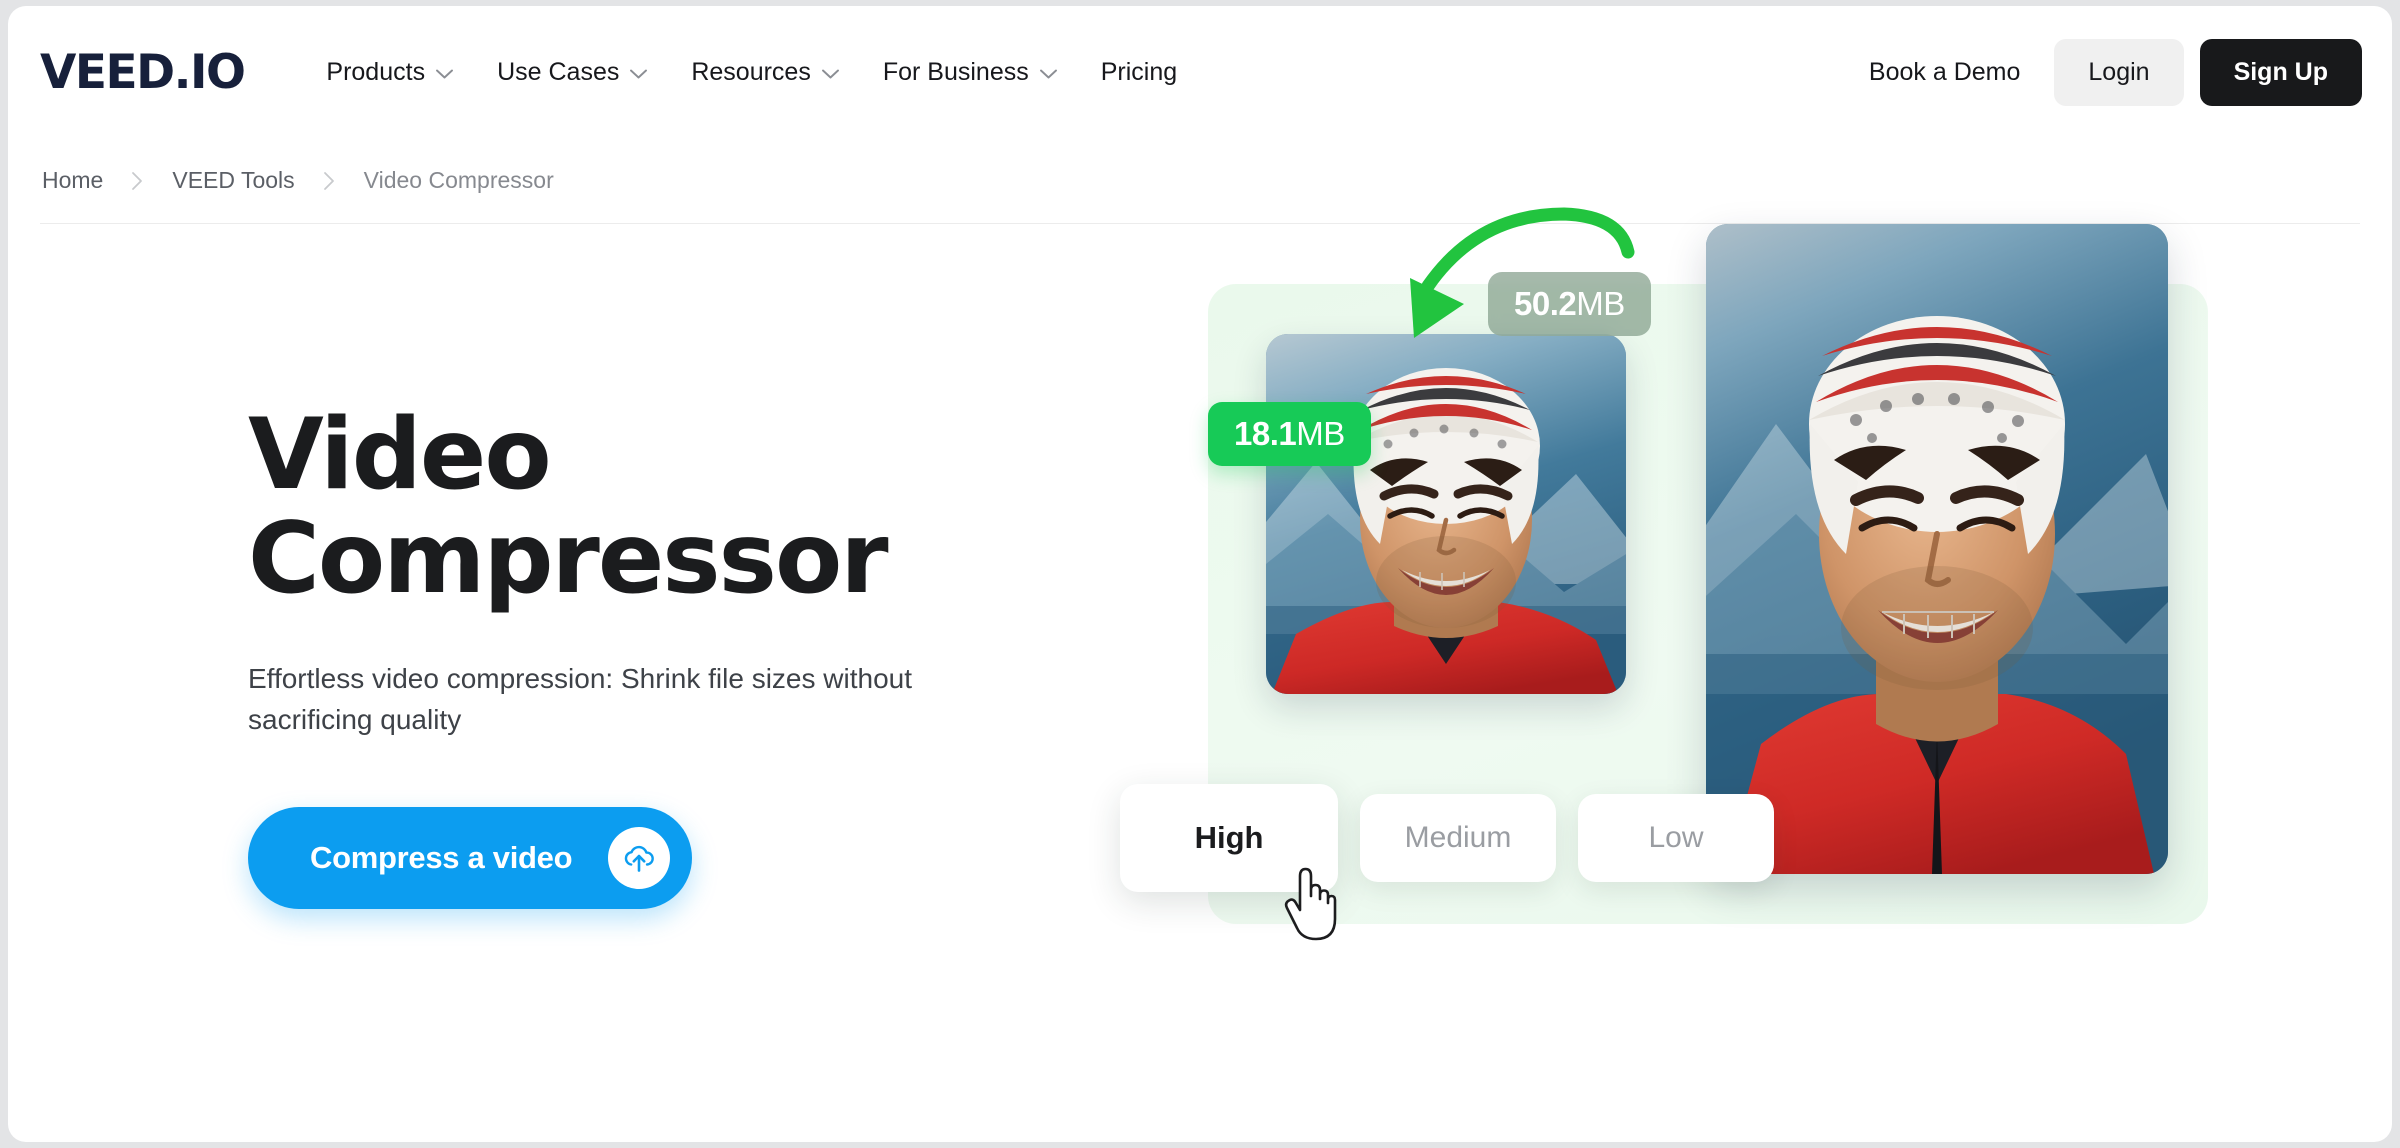 This screenshot has height=1148, width=2400. I want to click on nav-item-products: Products, so click(389, 72).